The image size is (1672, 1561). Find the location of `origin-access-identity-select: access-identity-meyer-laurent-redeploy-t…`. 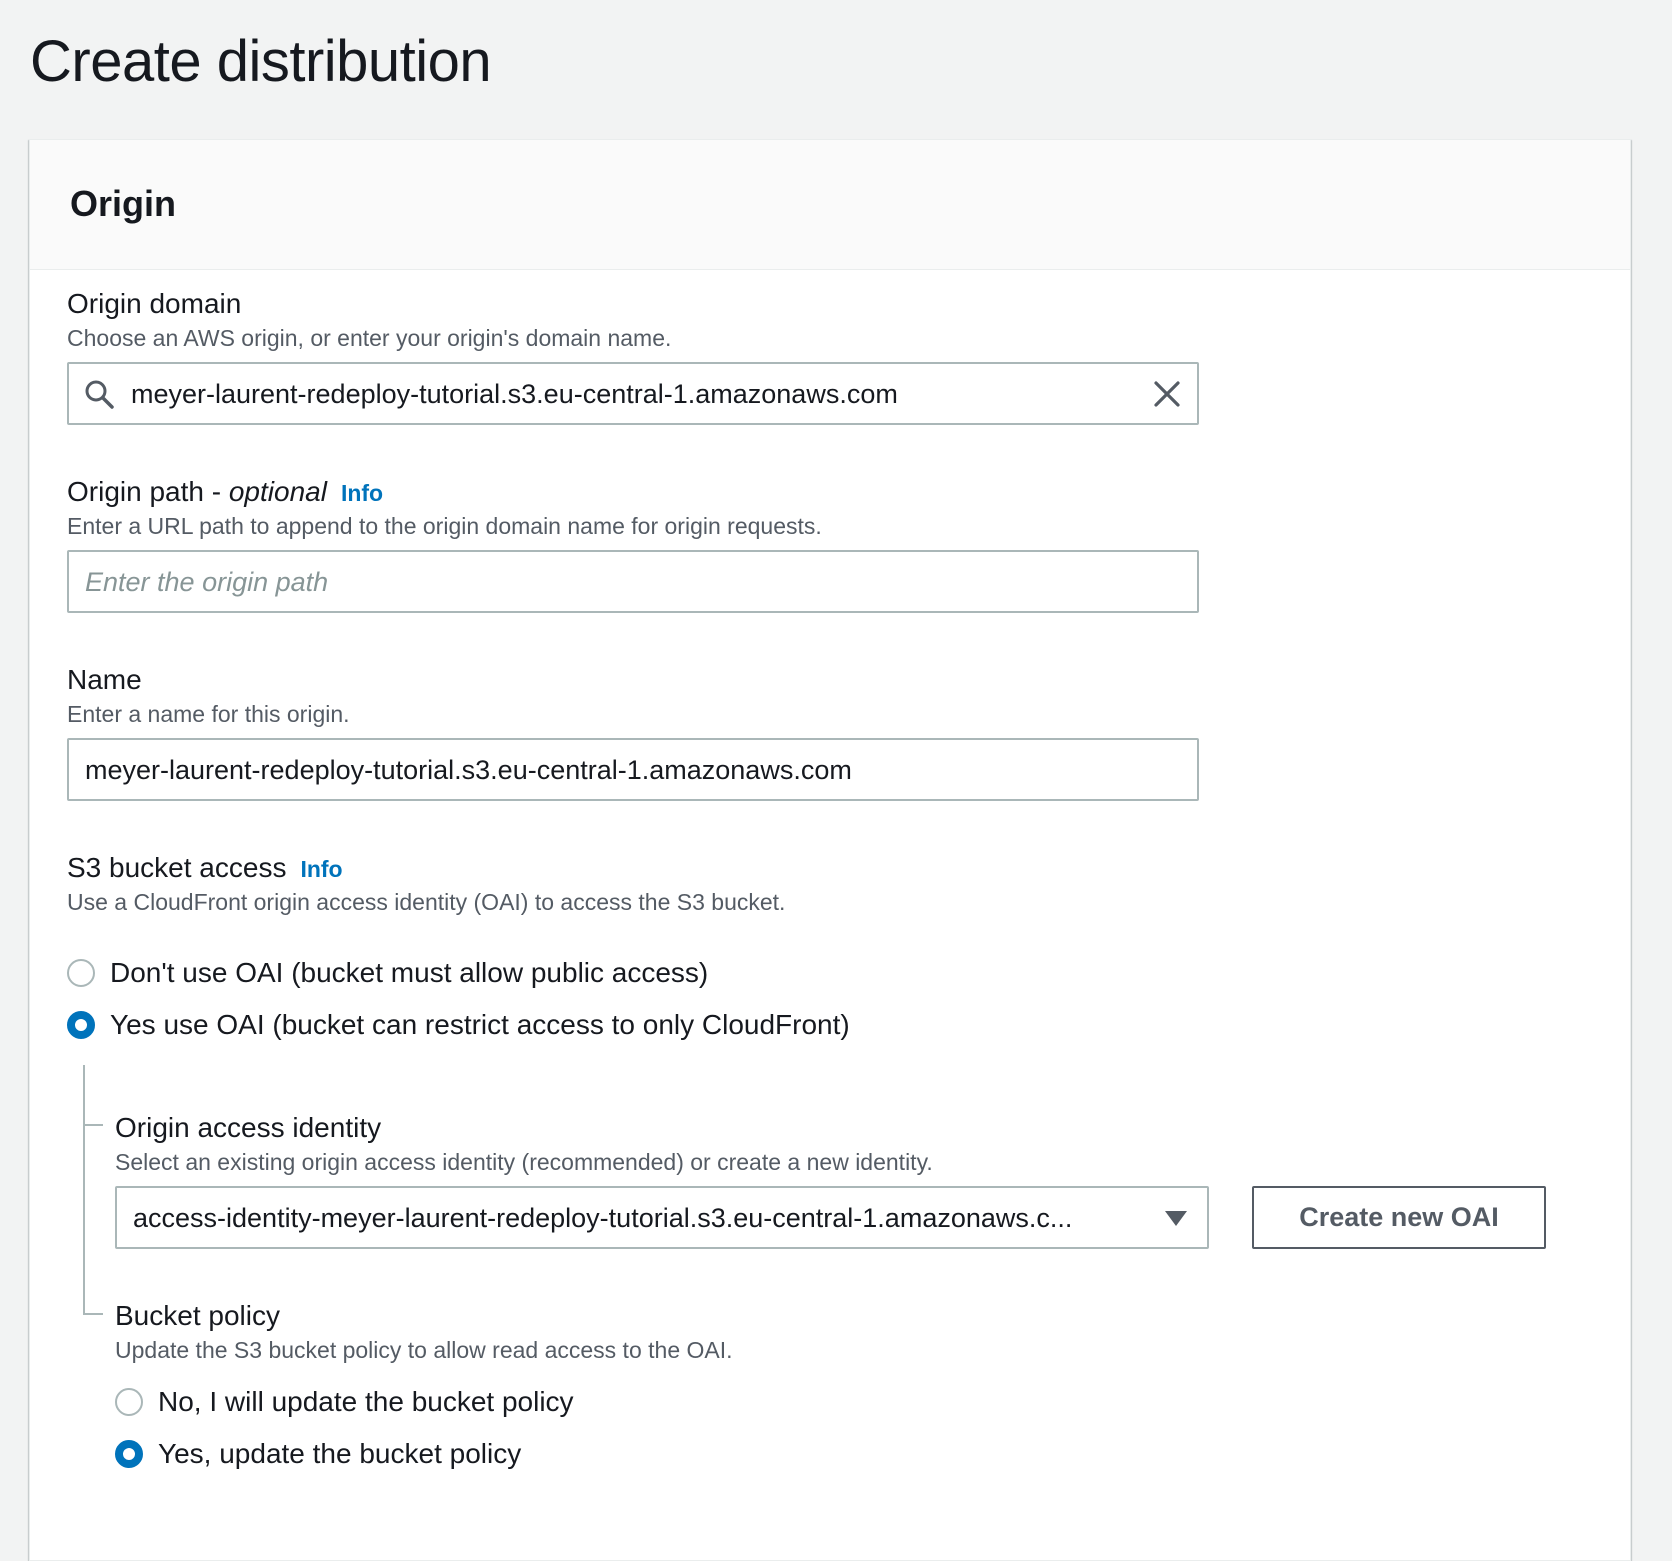

origin-access-identity-select: access-identity-meyer-laurent-redeploy-t… is located at coordinates (662, 1217).